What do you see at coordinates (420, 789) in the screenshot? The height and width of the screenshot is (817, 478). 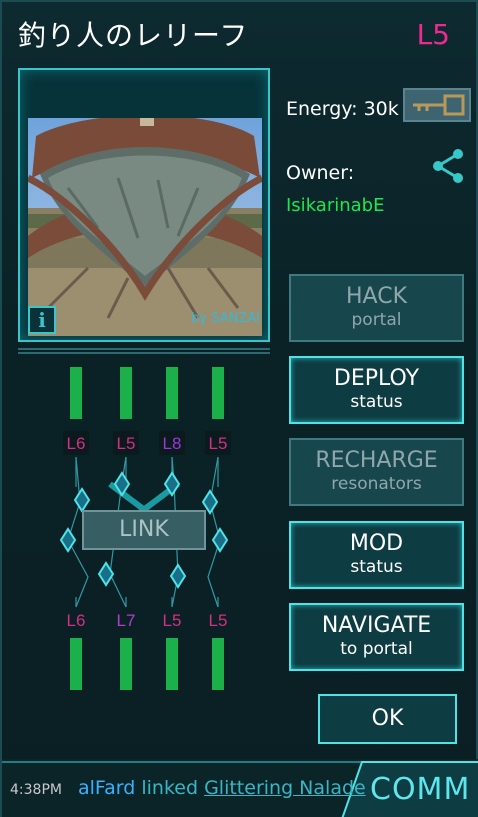 I see `comm-button: COMM` at bounding box center [420, 789].